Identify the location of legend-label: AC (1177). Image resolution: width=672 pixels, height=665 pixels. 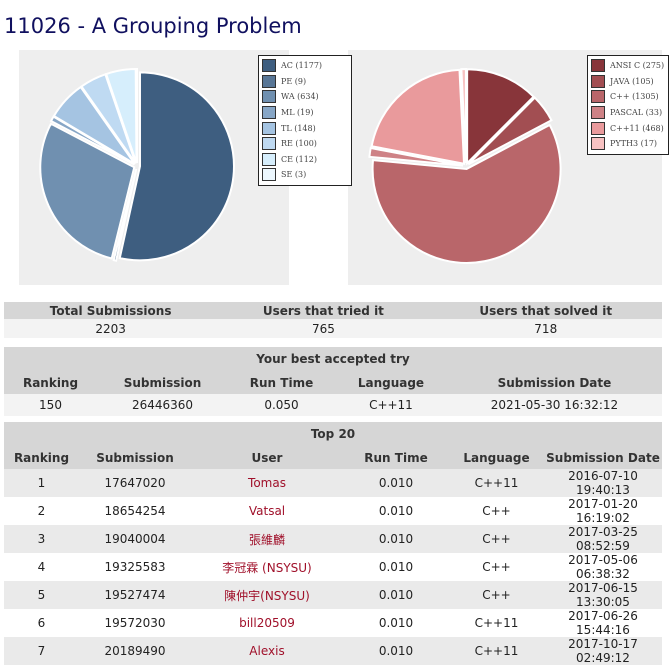
(302, 66).